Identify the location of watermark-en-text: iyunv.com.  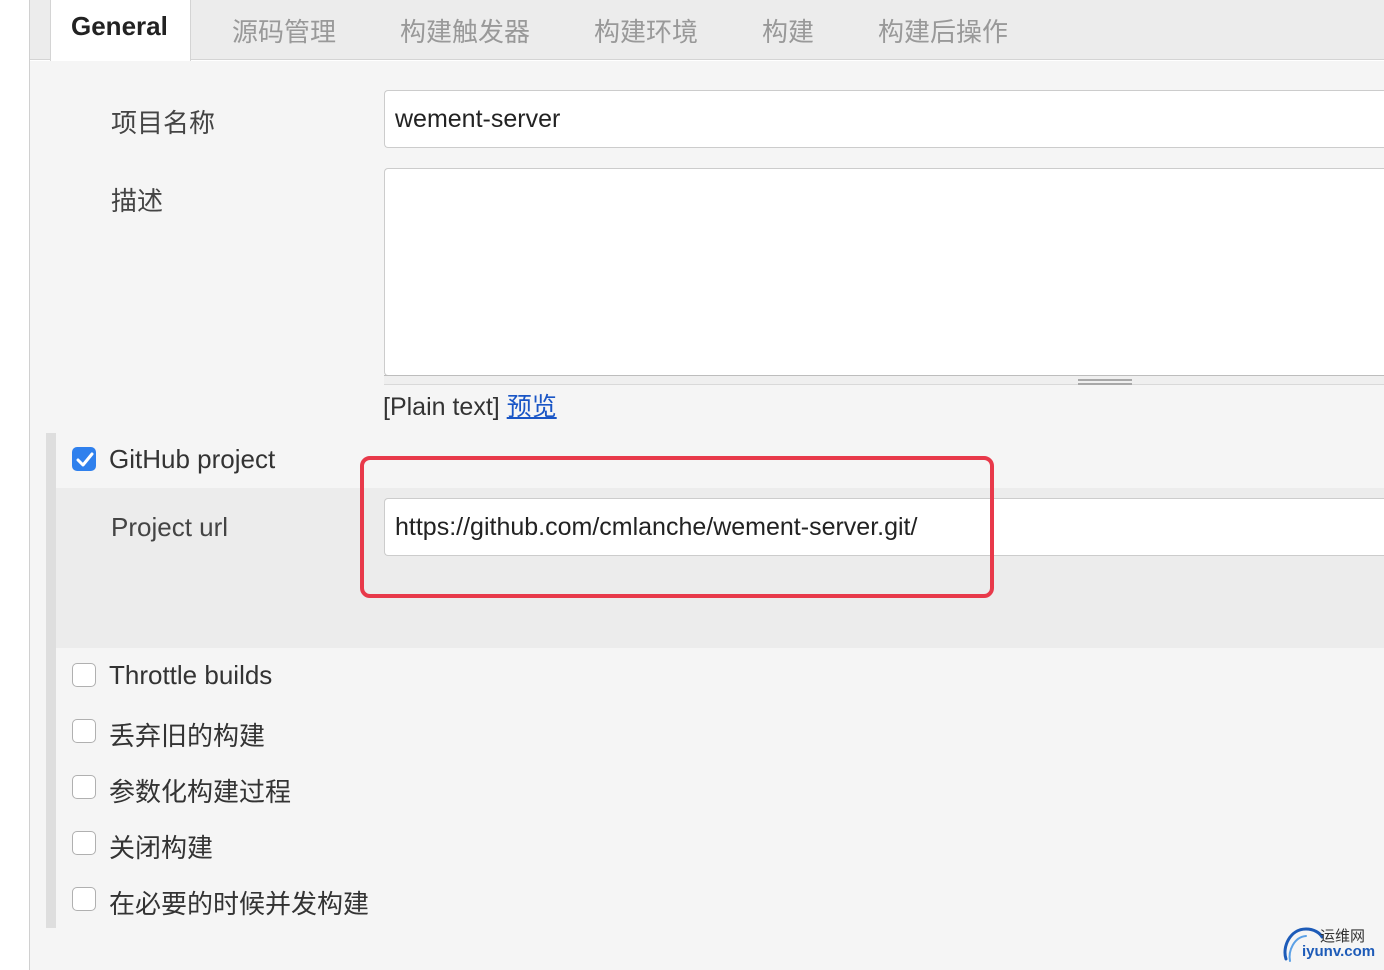
(1339, 951).